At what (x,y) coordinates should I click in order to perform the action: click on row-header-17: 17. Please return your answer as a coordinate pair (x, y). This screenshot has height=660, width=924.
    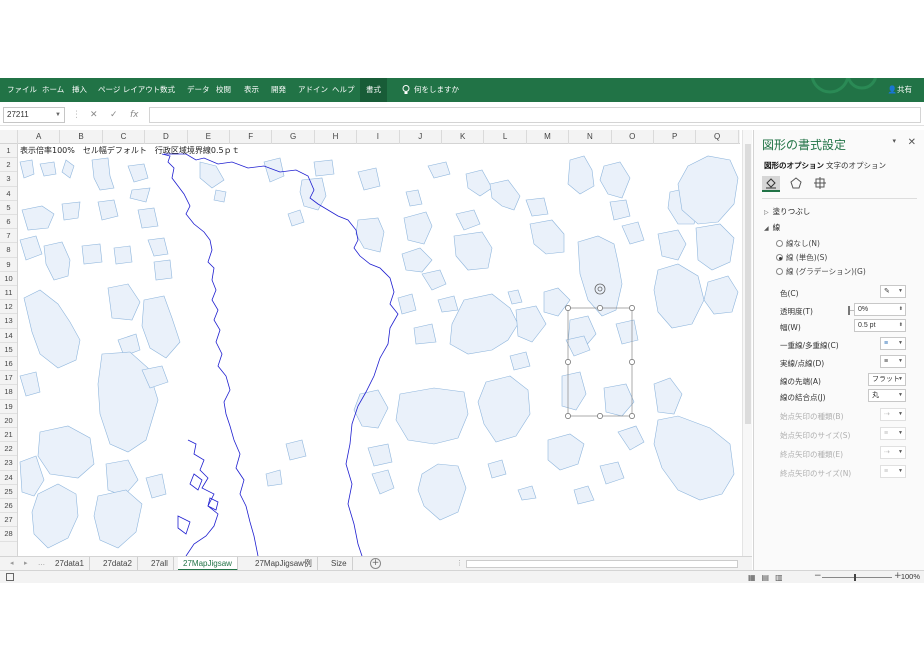
    Looking at the image, I should click on (8, 378).